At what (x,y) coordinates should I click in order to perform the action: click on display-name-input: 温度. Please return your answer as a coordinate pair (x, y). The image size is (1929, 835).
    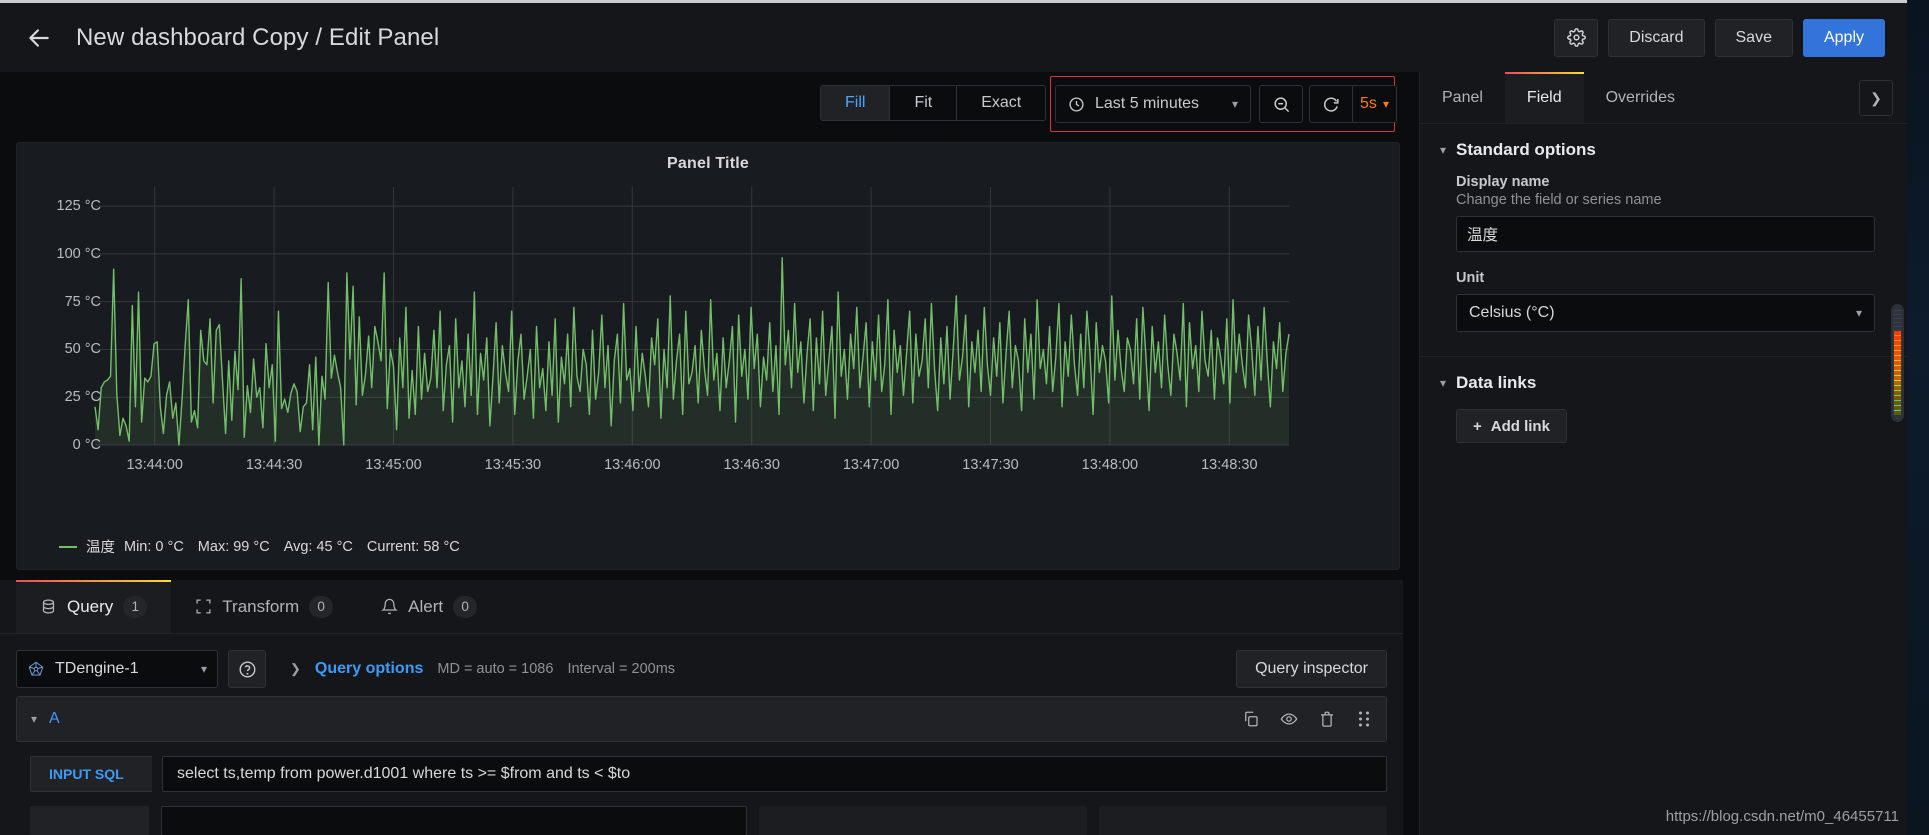
    Looking at the image, I should click on (1665, 234).